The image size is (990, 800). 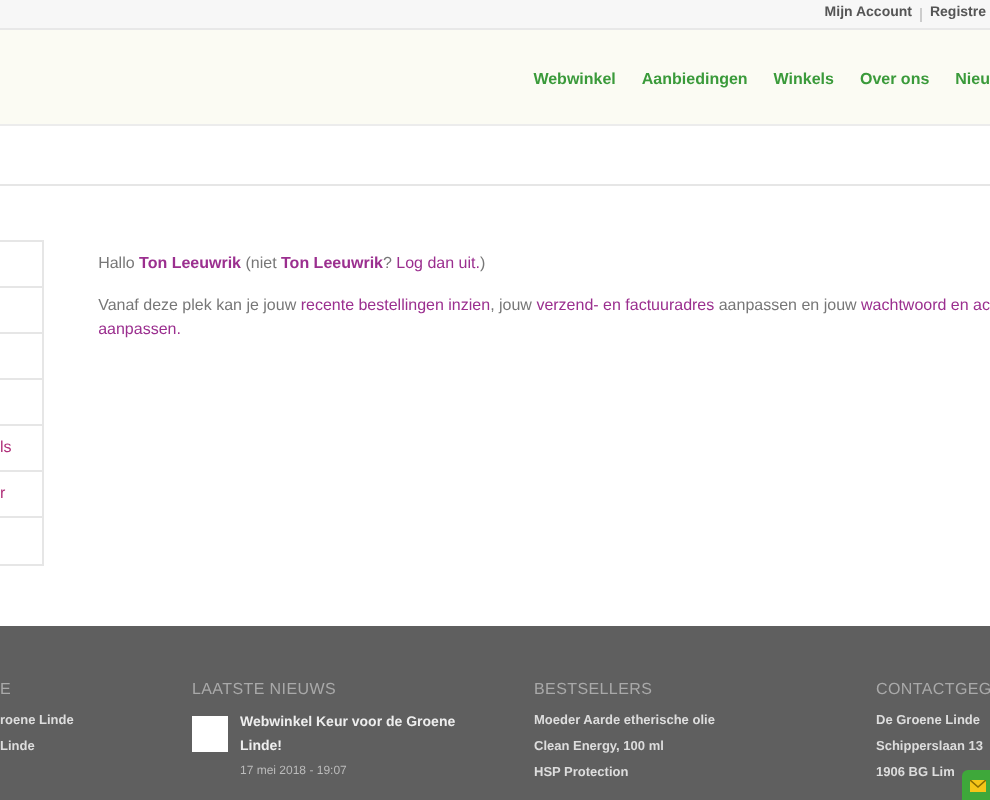 What do you see at coordinates (6, 448) in the screenshot?
I see `sidebar-item: ls` at bounding box center [6, 448].